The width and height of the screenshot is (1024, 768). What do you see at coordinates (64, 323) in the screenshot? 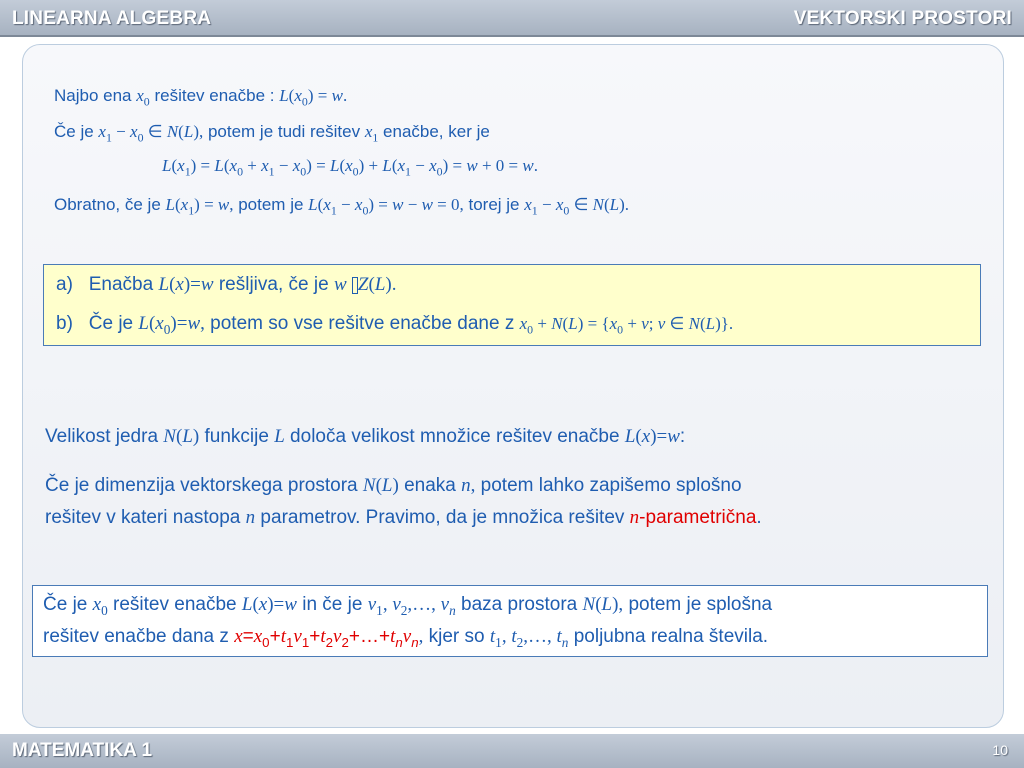
I see `item-b-label: b)` at bounding box center [64, 323].